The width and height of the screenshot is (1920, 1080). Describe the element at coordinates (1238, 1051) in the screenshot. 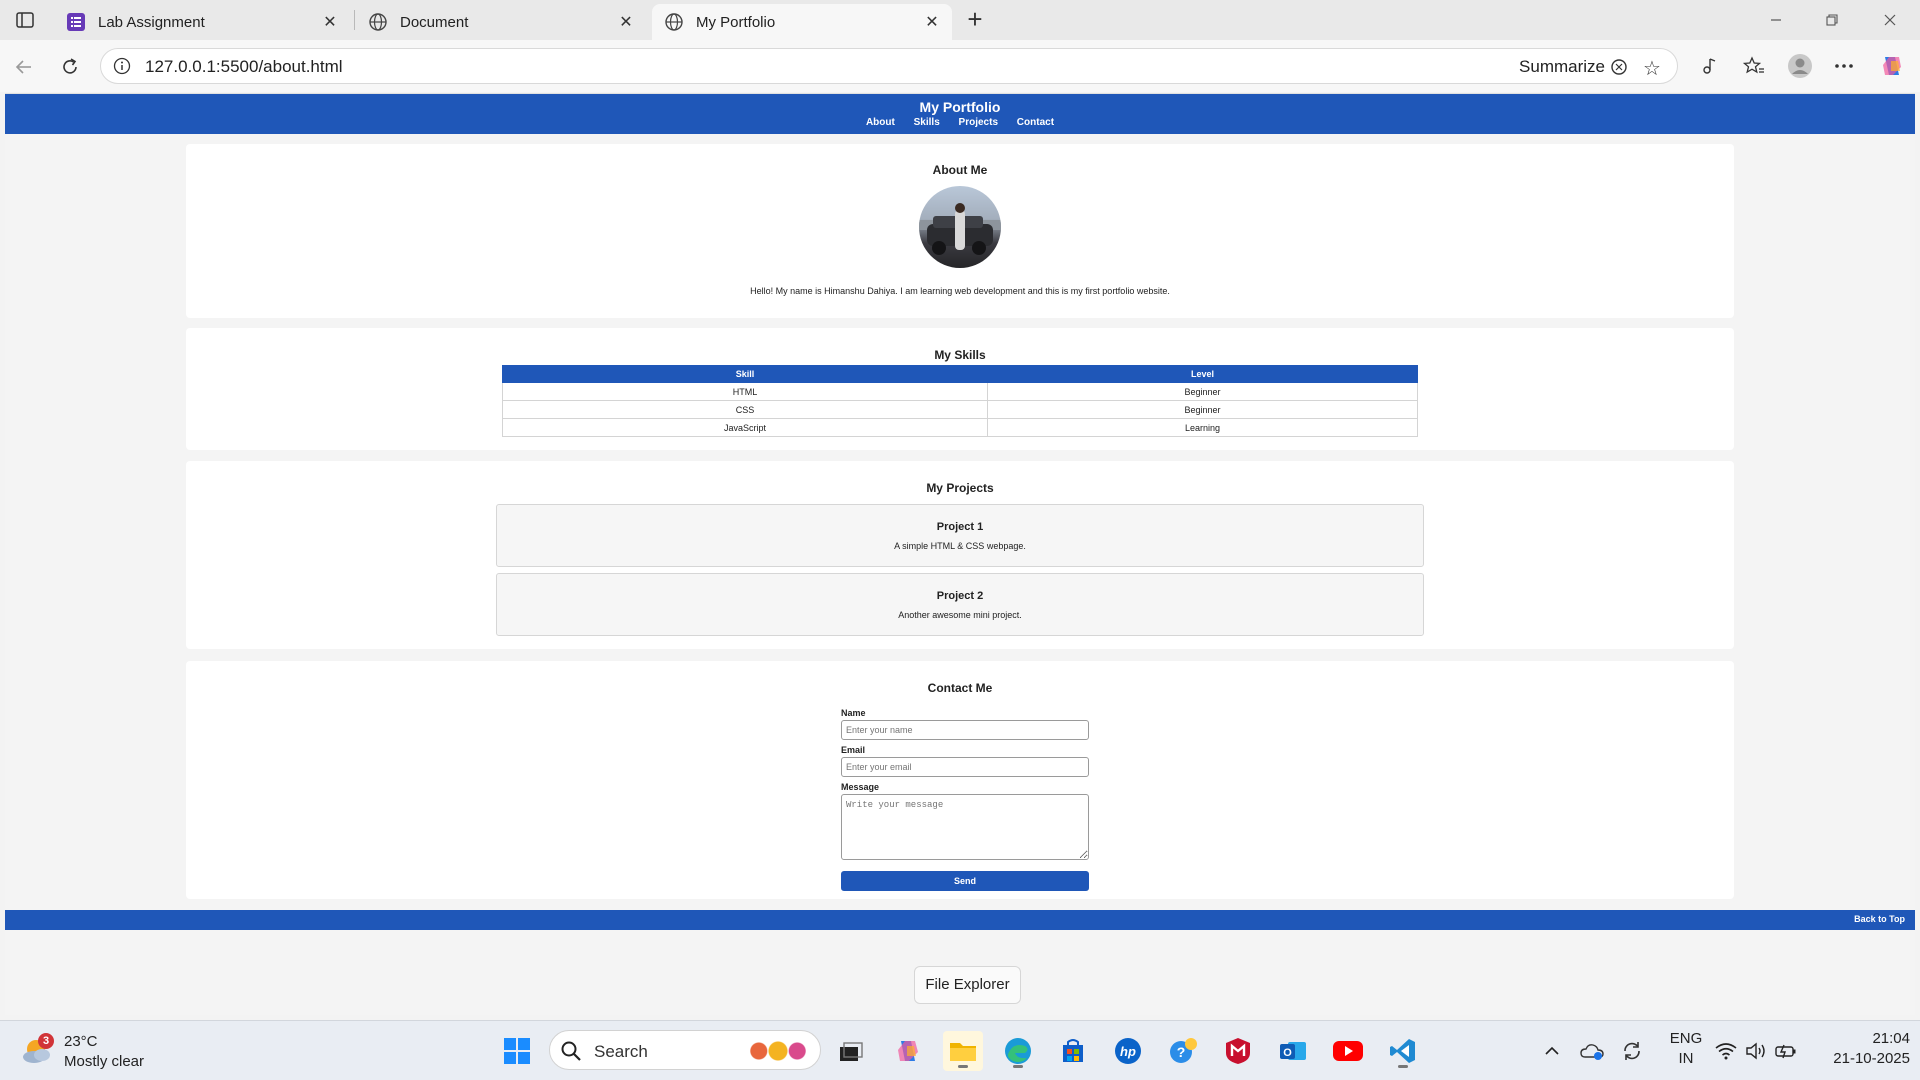

I see `mcafee-icon` at that location.